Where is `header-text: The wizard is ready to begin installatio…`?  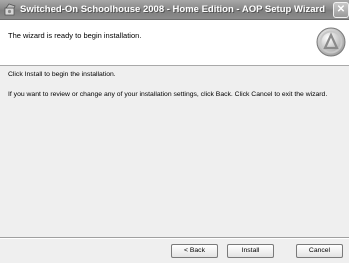
header-text: The wizard is ready to begin installatio… is located at coordinates (75, 35).